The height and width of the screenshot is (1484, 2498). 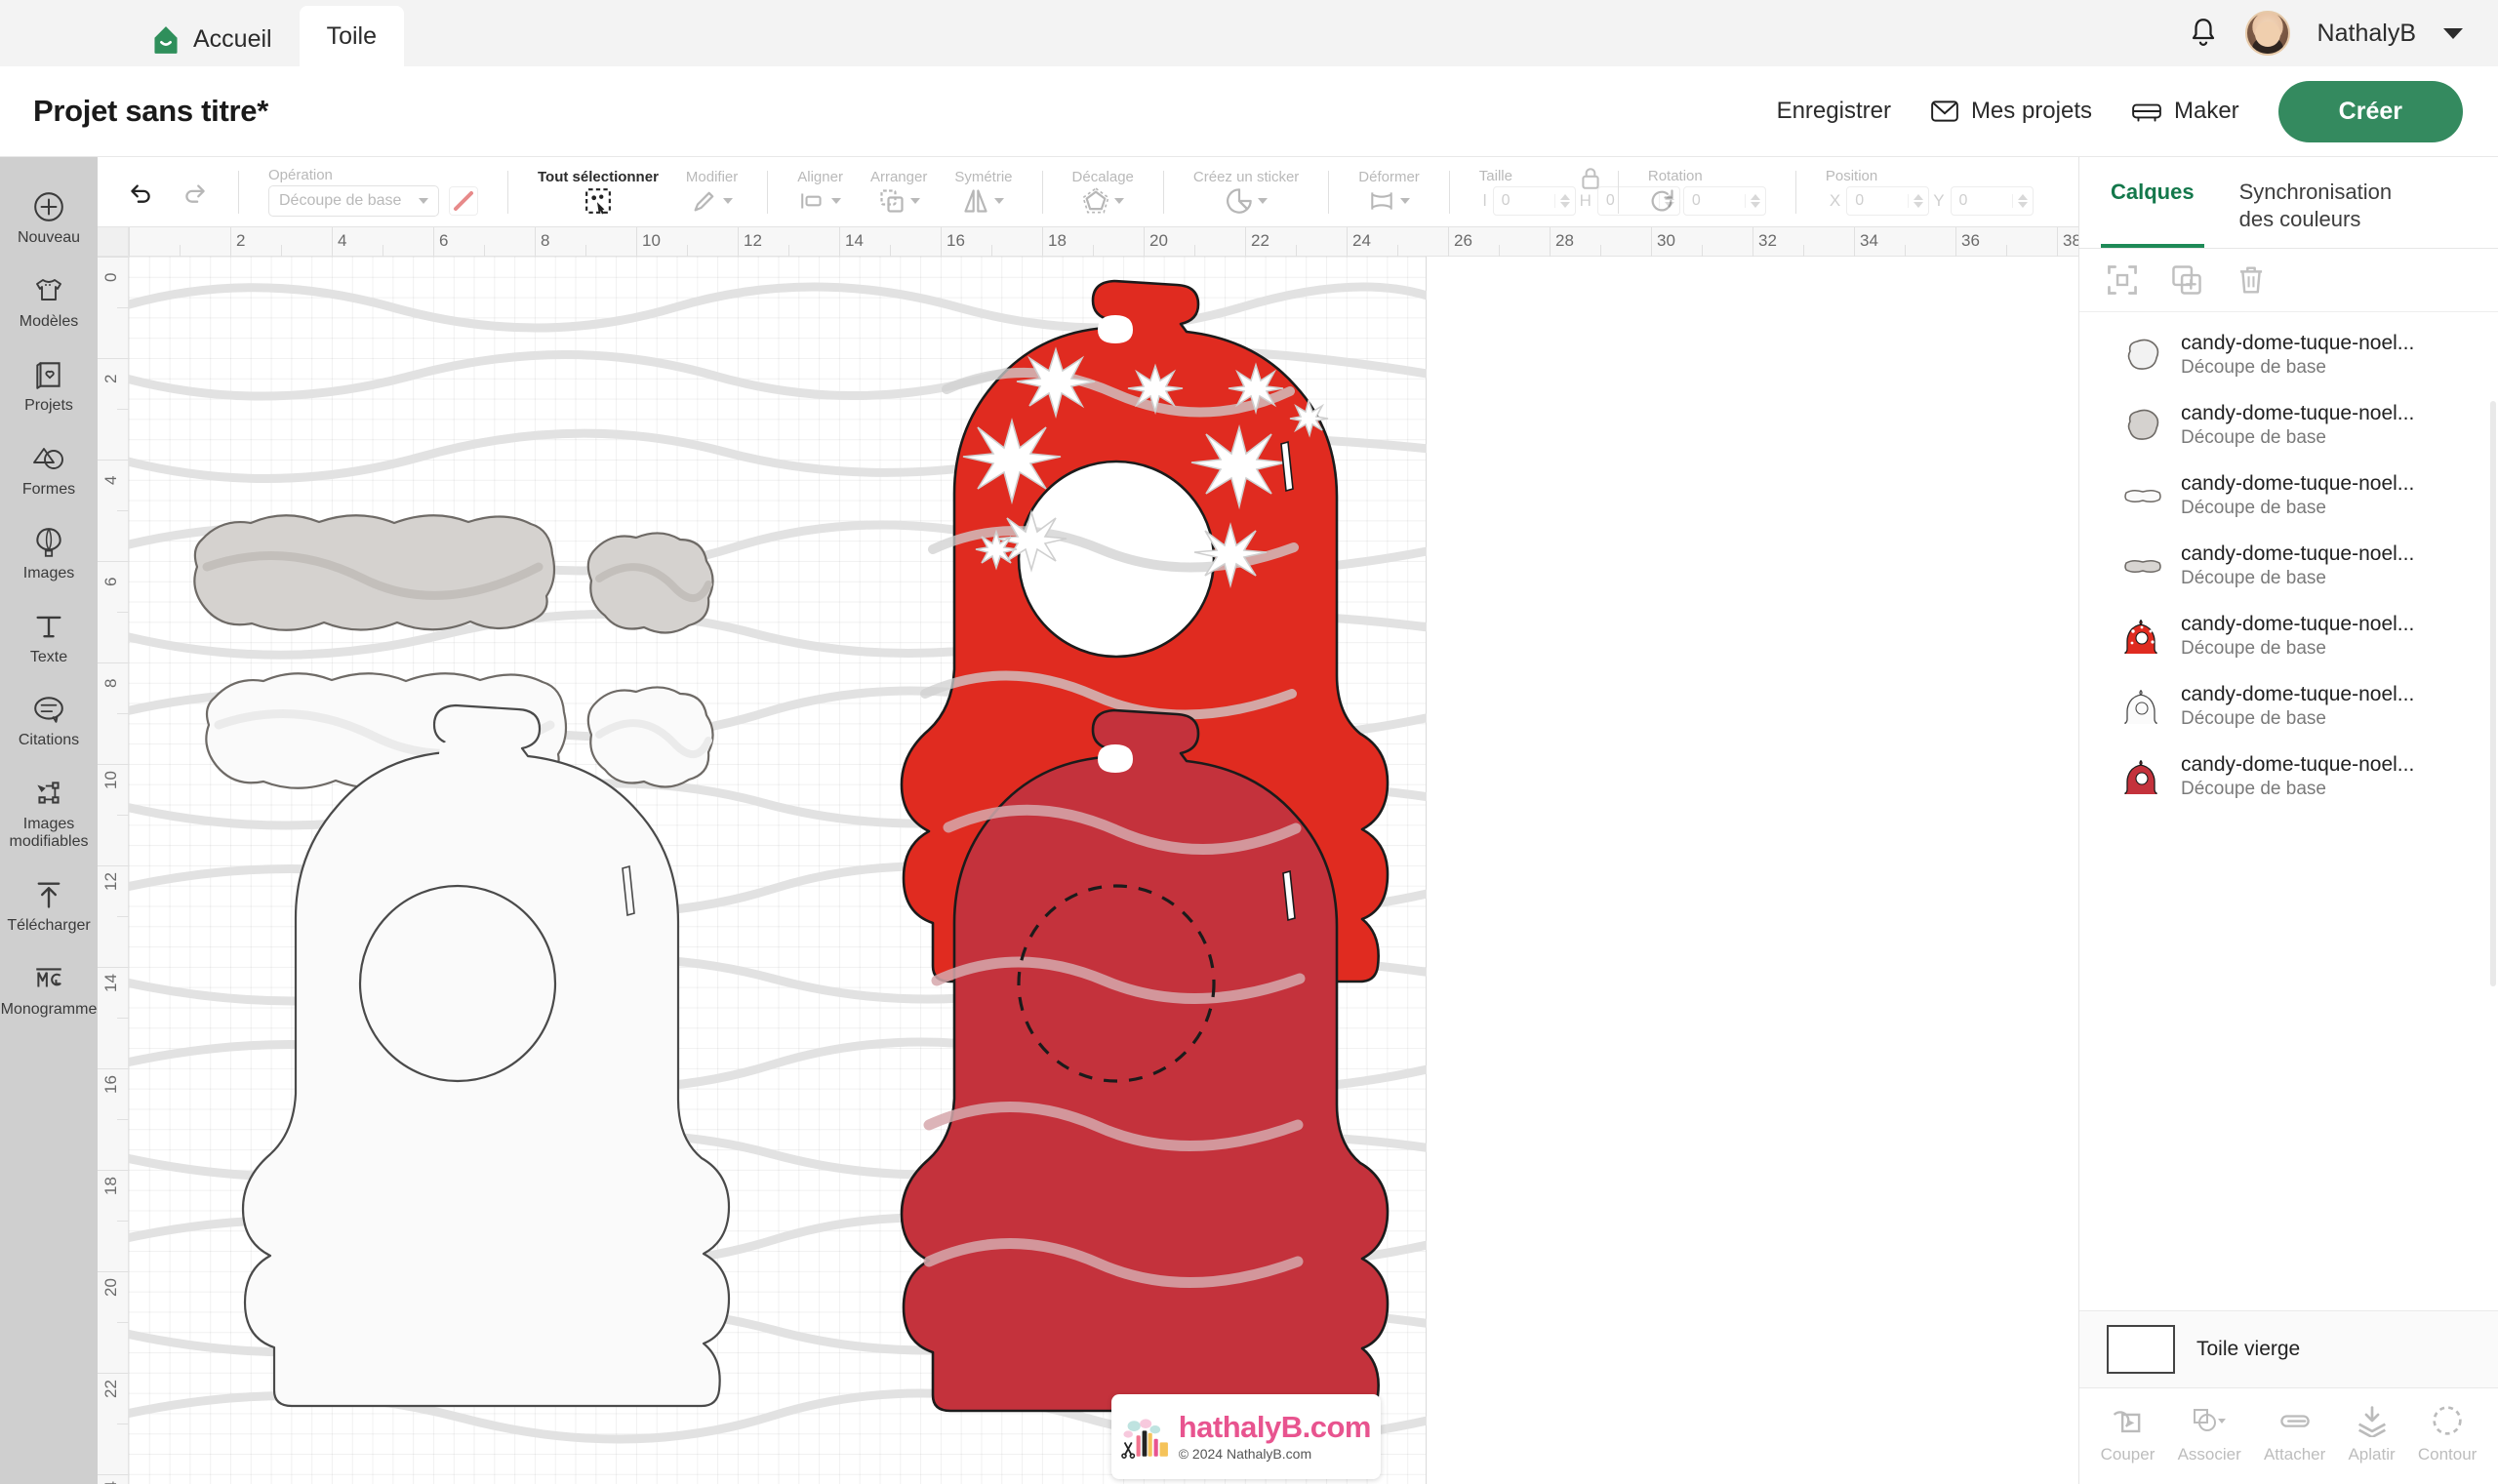 I want to click on create-sticker-button: Créez un sticker, so click(x=1246, y=192).